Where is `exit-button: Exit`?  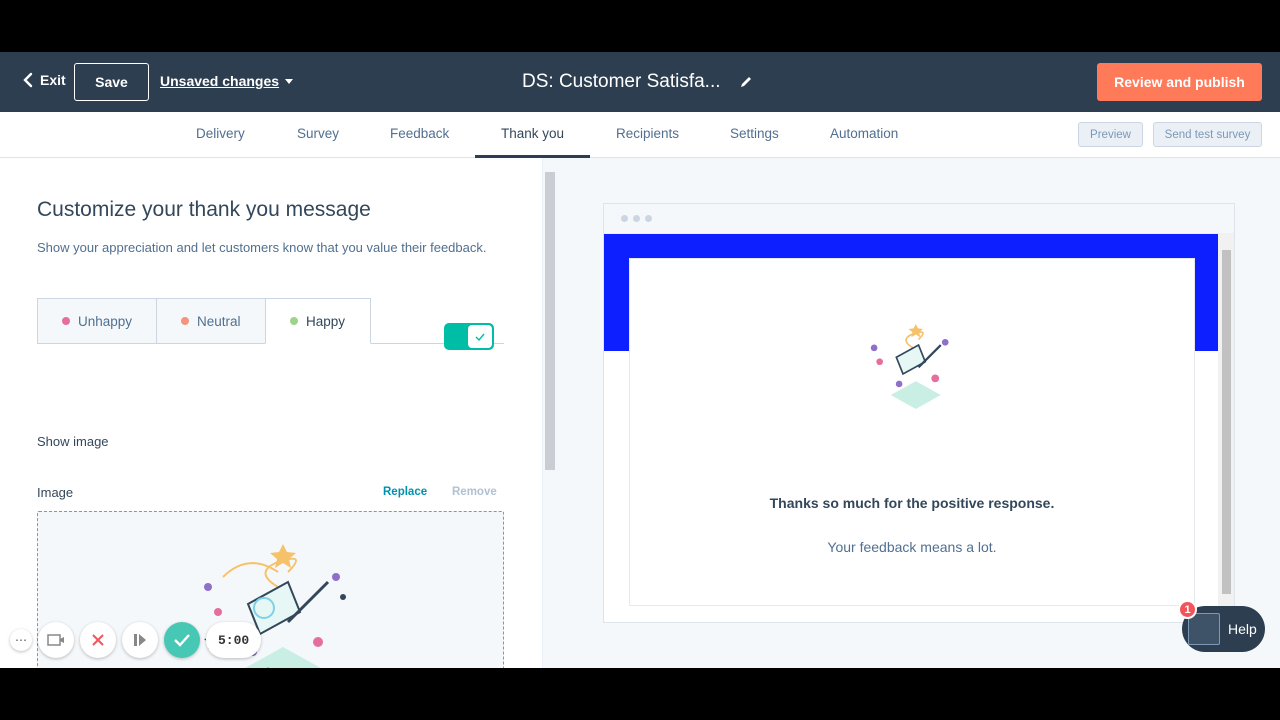 exit-button: Exit is located at coordinates (44, 80).